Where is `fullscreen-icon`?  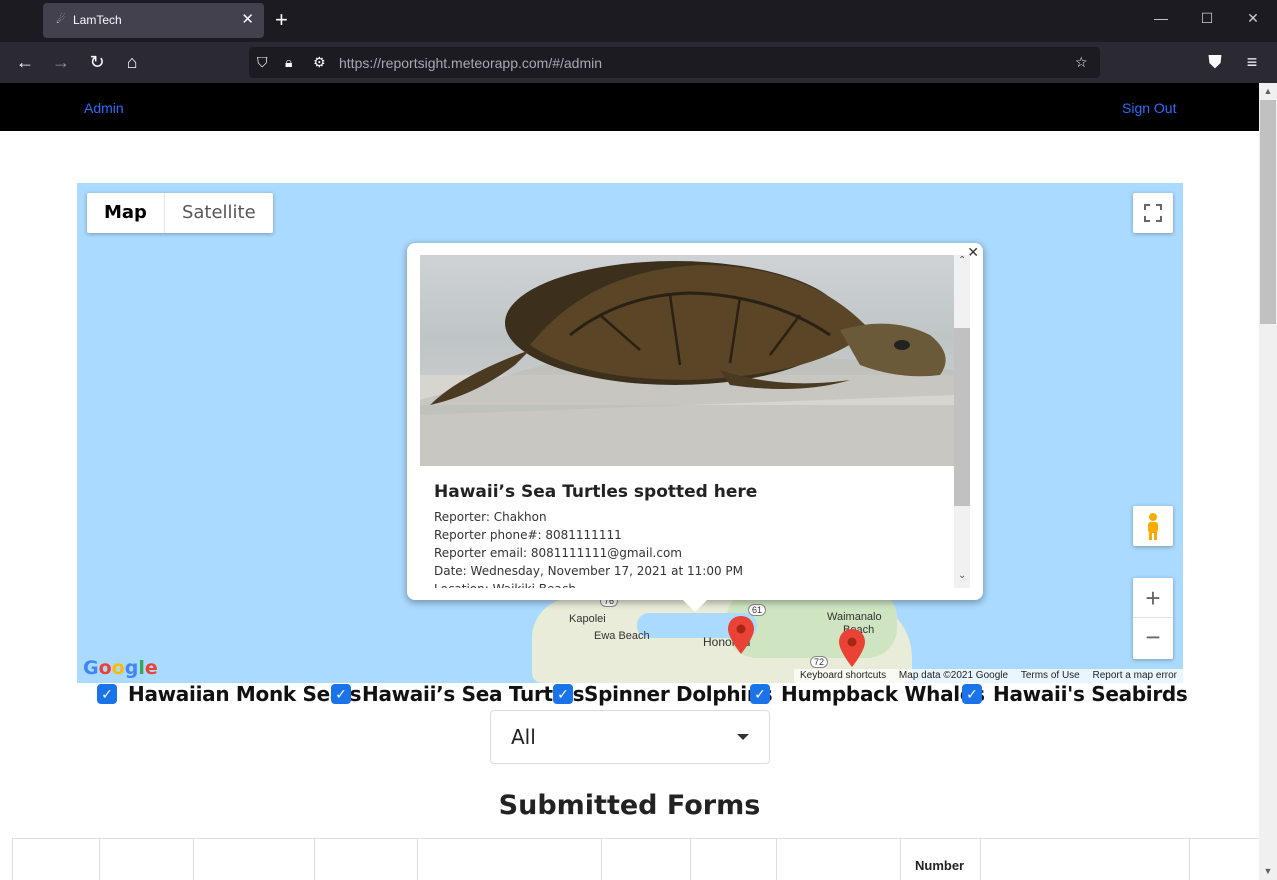 fullscreen-icon is located at coordinates (1153, 213).